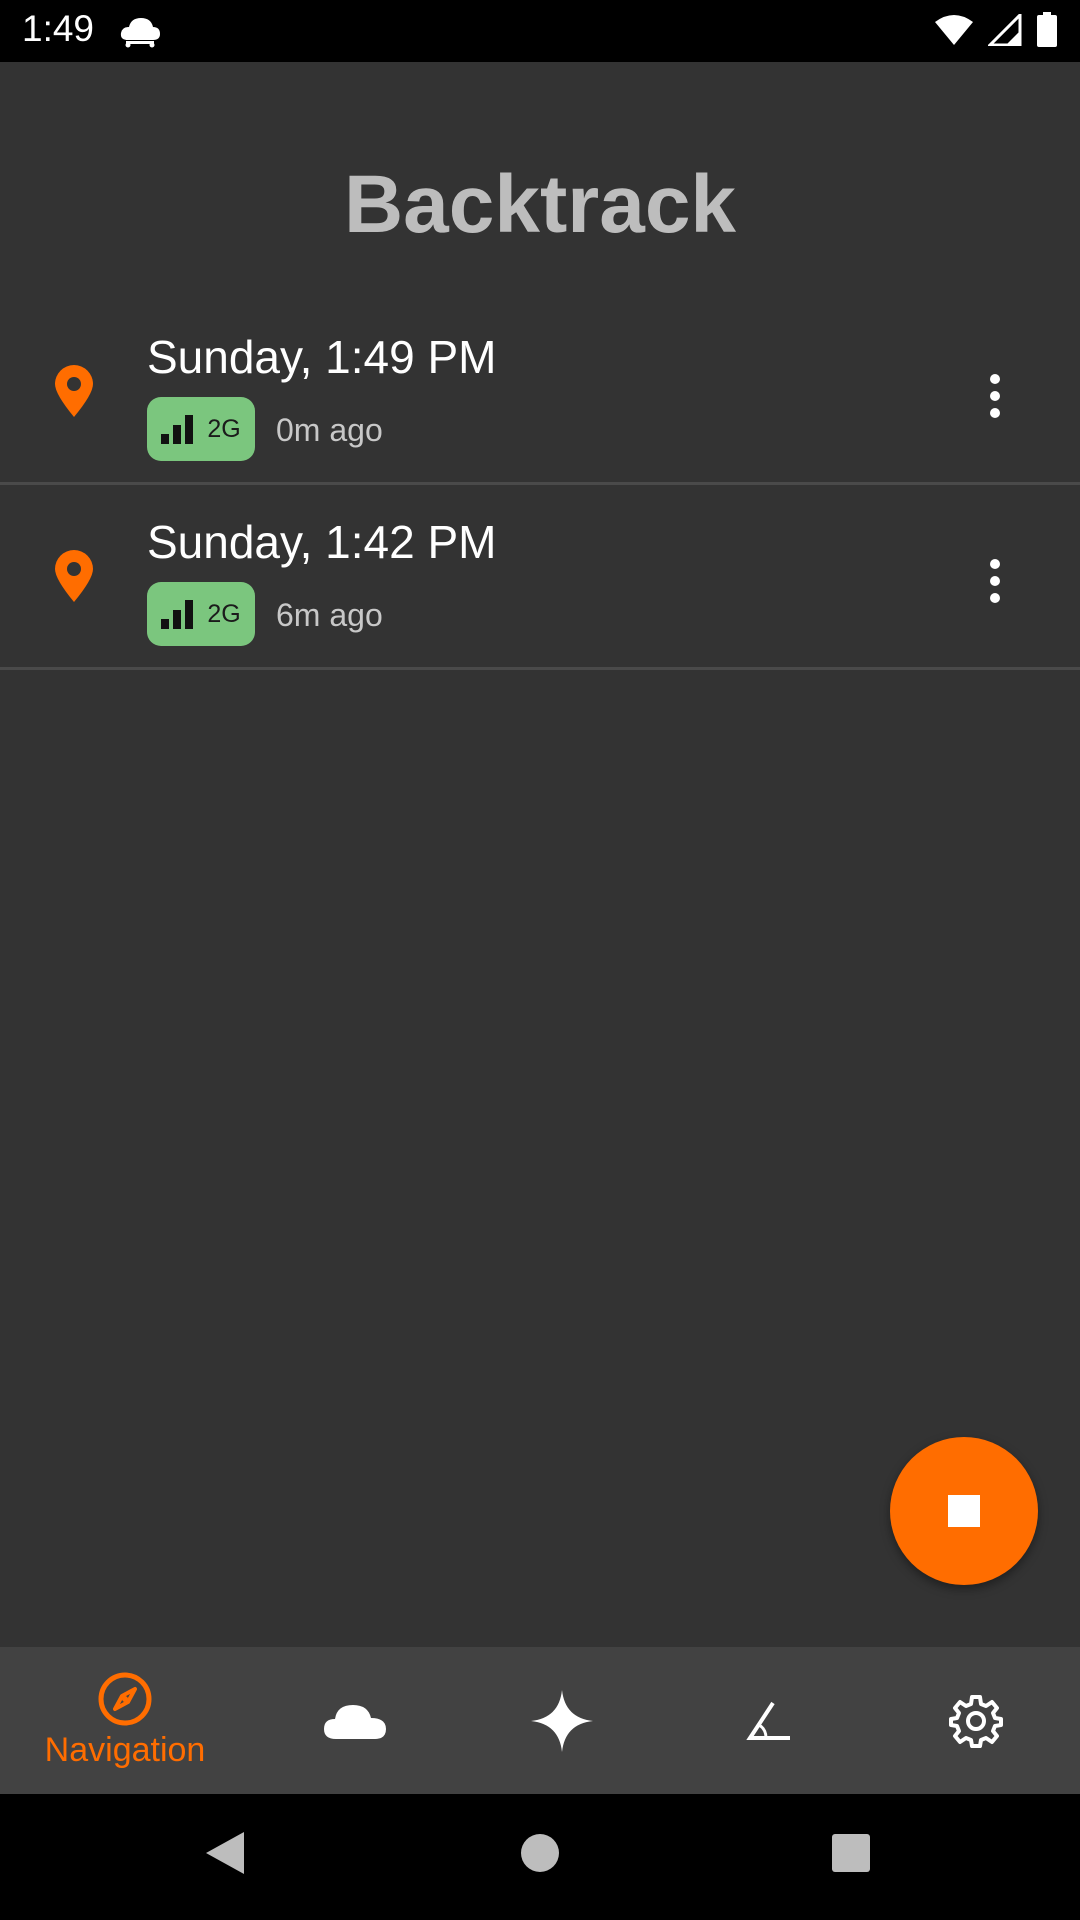 The width and height of the screenshot is (1080, 1920). Describe the element at coordinates (1047, 29) in the screenshot. I see `battery-icon` at that location.